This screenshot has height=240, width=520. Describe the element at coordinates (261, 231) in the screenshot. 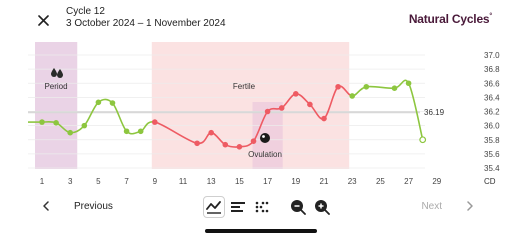

I see `home-indicator` at that location.